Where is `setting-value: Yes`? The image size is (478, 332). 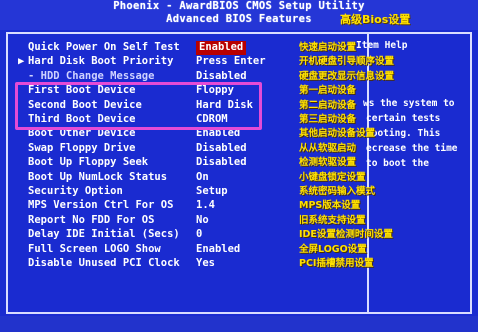
setting-value: Yes is located at coordinates (205, 264).